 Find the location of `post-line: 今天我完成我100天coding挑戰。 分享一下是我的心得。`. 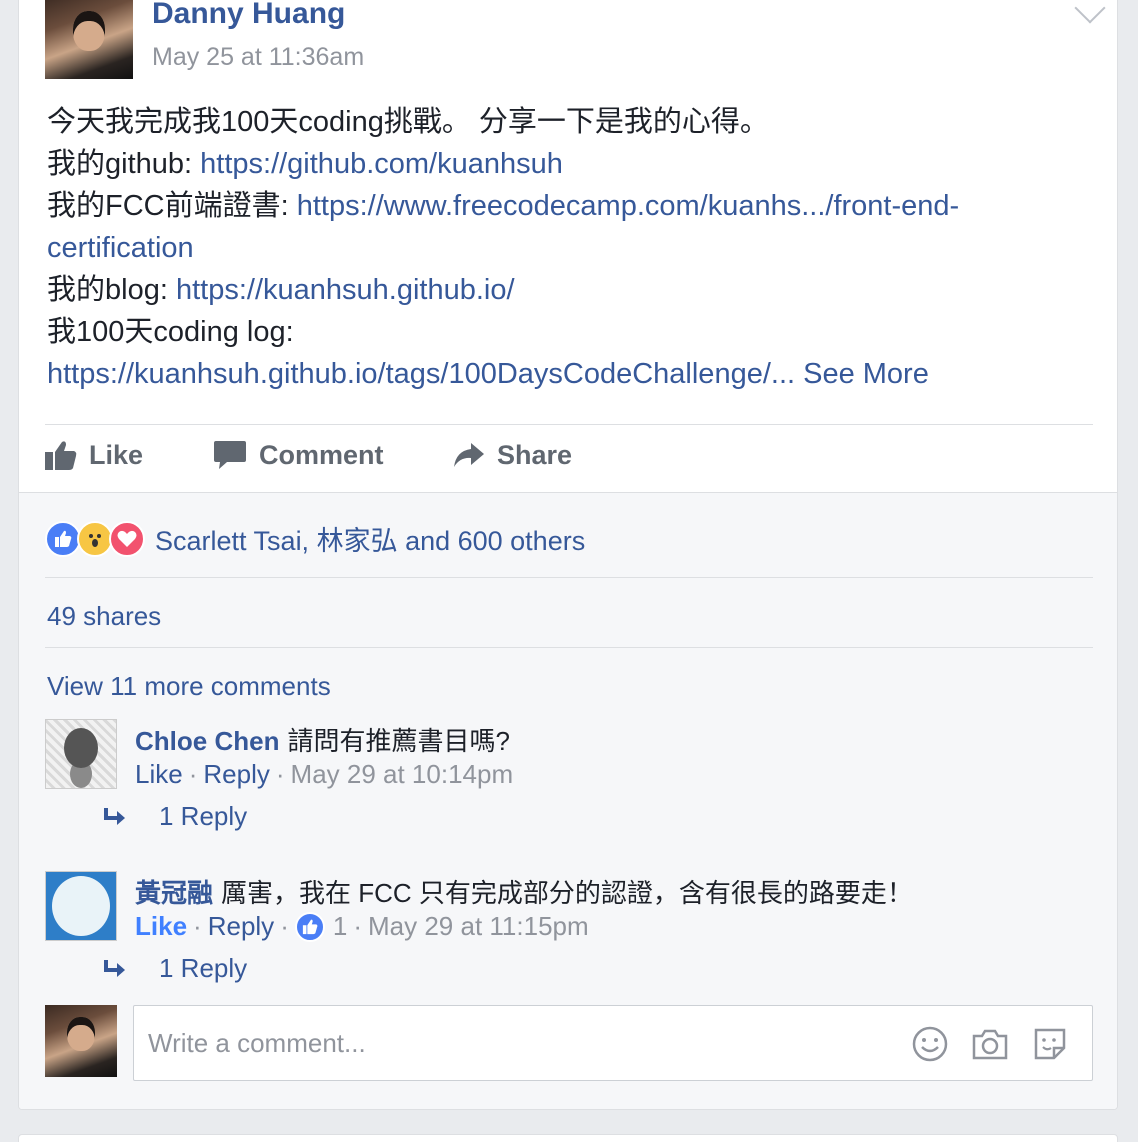

post-line: 今天我完成我100天coding挑戰。 分享一下是我的心得。 is located at coordinates (562, 122).